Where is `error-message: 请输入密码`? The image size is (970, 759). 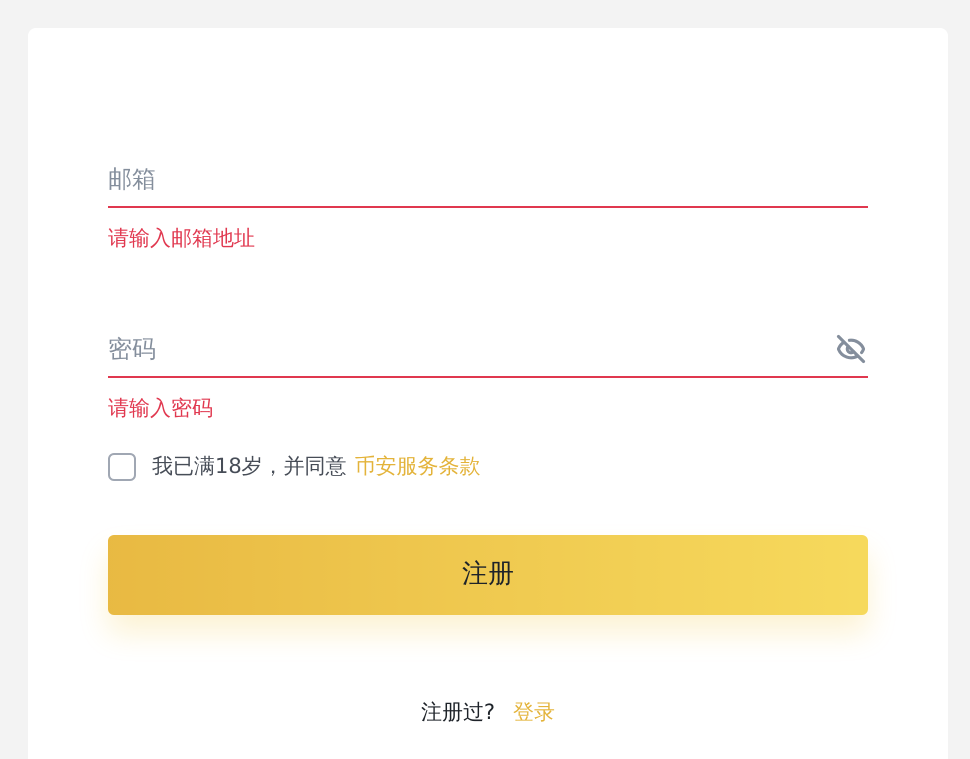
error-message: 请输入密码 is located at coordinates (161, 408).